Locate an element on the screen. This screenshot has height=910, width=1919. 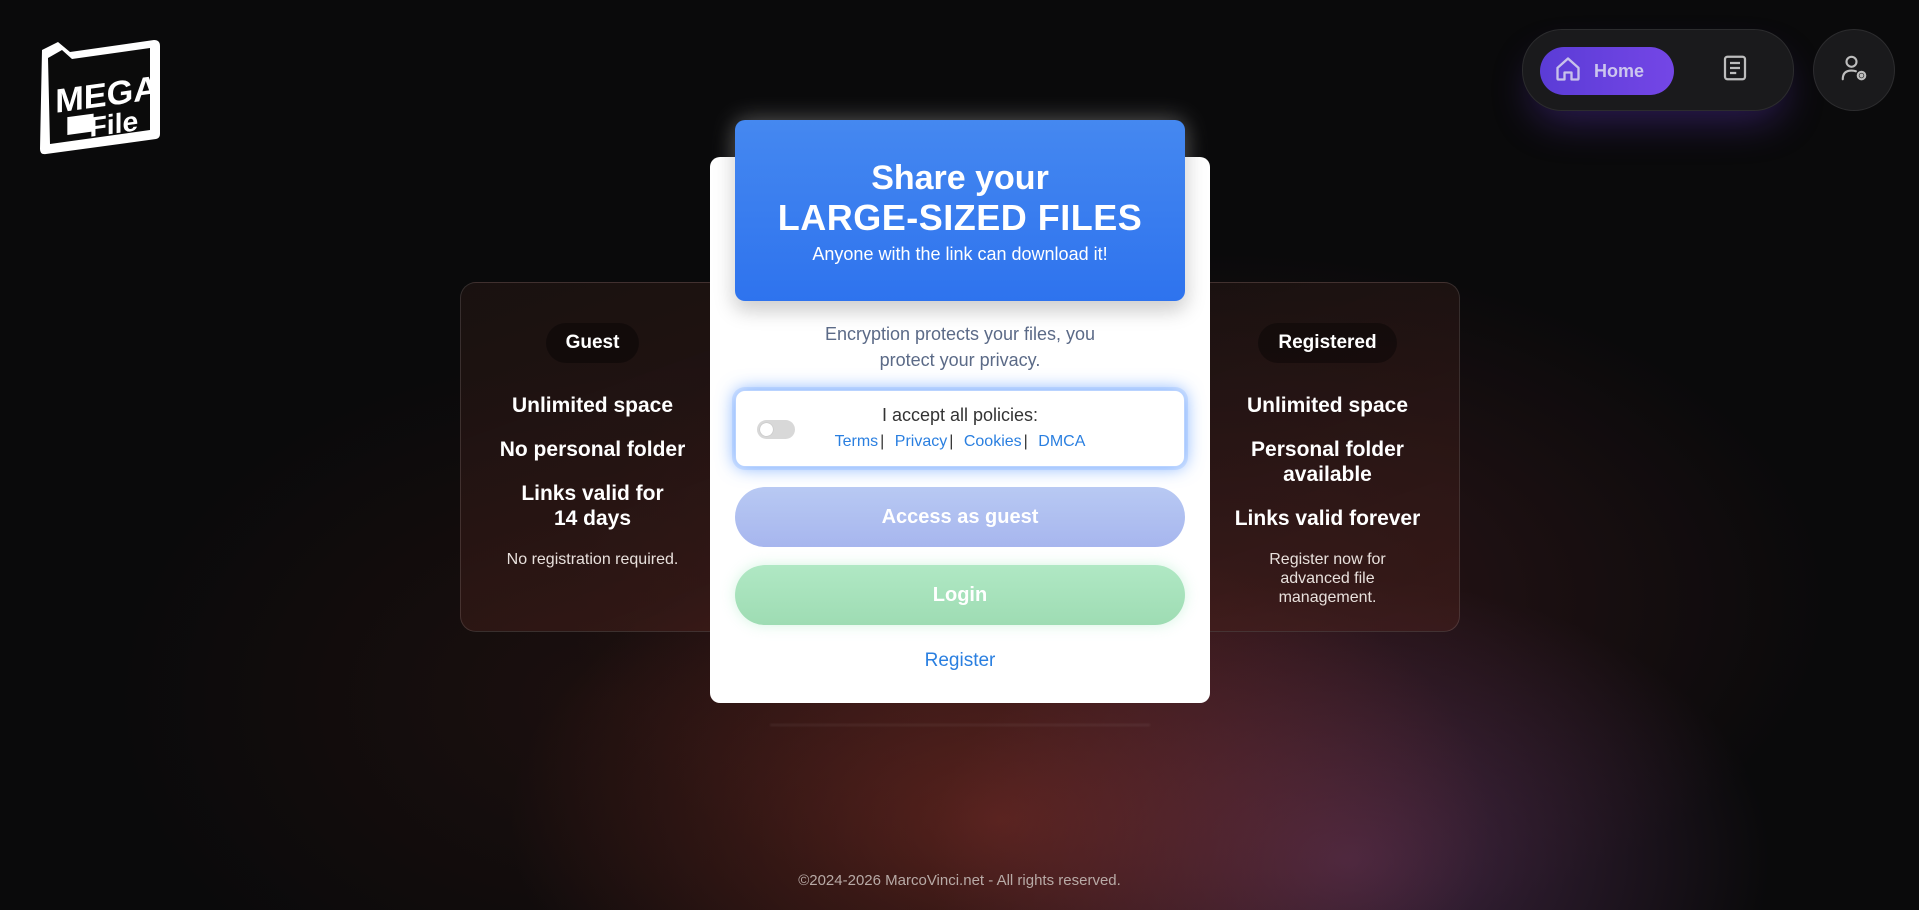
access-as-guest-button: Access as guest is located at coordinates (960, 517).